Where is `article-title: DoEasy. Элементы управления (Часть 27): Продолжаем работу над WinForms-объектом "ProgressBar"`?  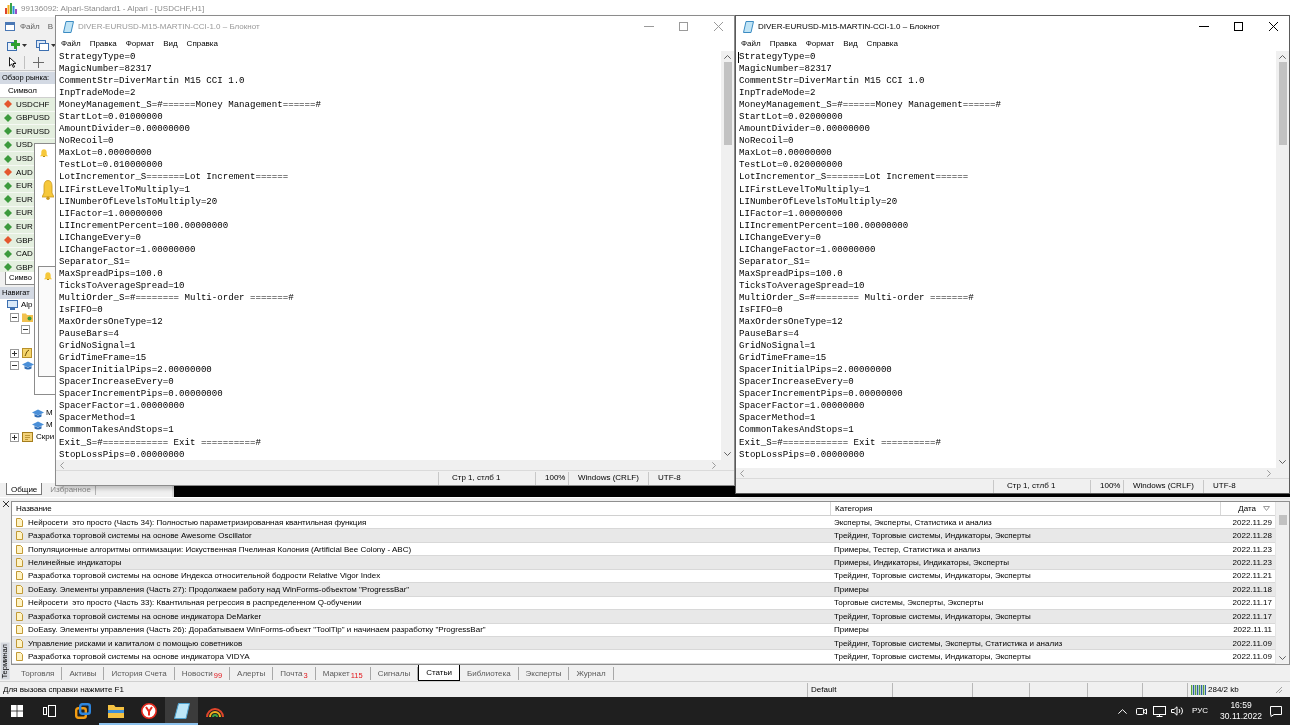
article-title: DoEasy. Элементы управления (Часть 27): Продолжаем работу над WinForms-объектом "ProgressBar" is located at coordinates (219, 589).